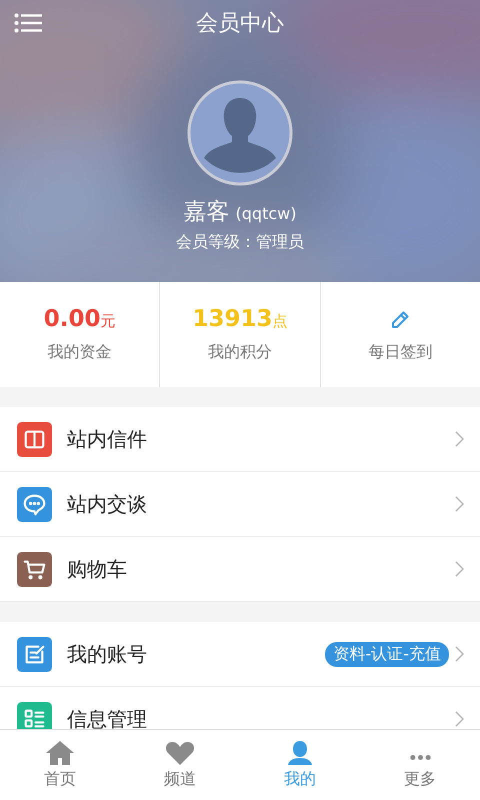  Describe the element at coordinates (107, 717) in the screenshot. I see `menu-label: 信息管理` at that location.